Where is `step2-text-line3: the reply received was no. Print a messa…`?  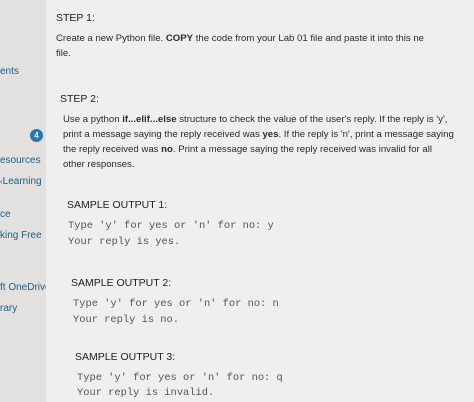 step2-text-line3: the reply received was no. Print a messa… is located at coordinates (248, 149).